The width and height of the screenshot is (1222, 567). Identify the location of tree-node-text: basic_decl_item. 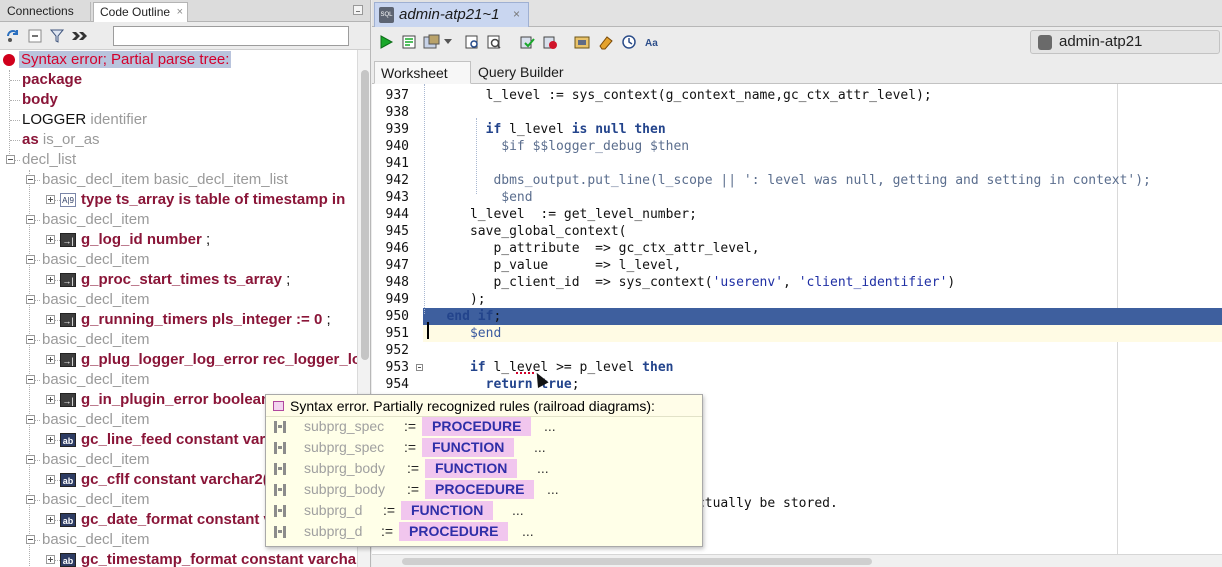
(96, 260).